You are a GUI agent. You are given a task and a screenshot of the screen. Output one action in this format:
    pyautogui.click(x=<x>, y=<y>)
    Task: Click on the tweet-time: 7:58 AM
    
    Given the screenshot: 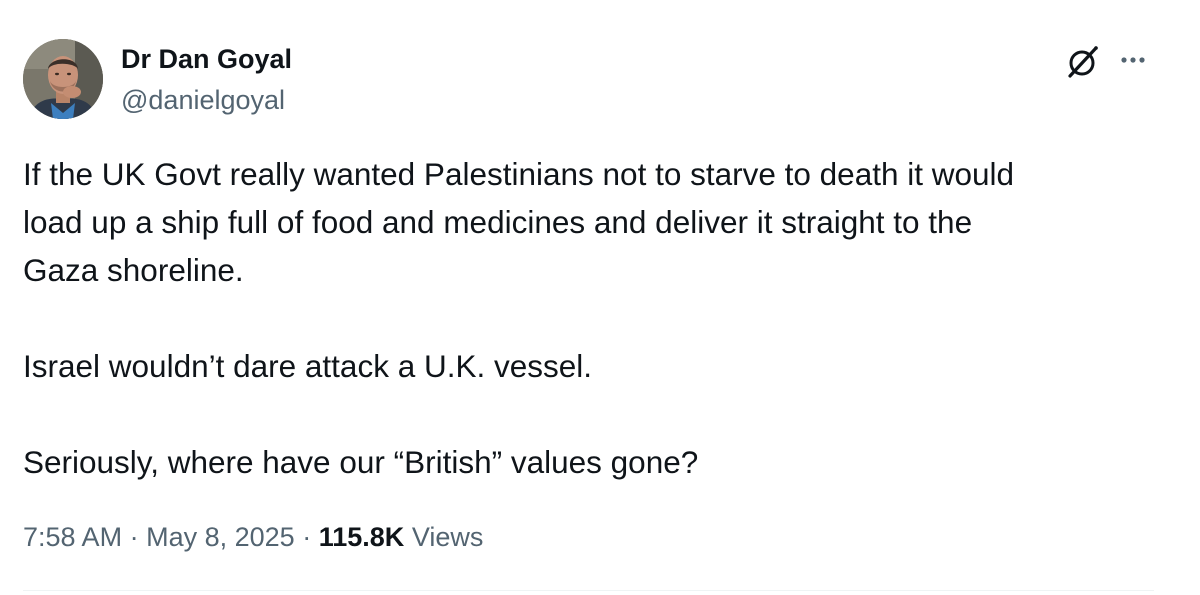 What is the action you would take?
    pyautogui.click(x=72, y=537)
    